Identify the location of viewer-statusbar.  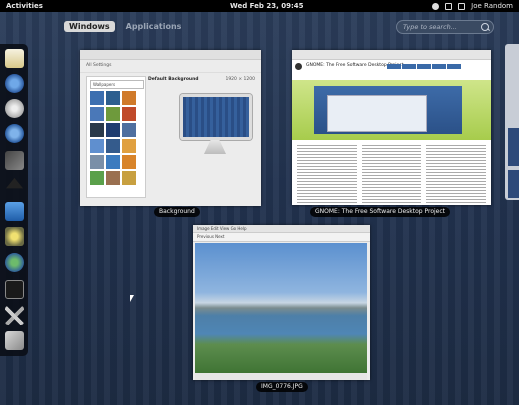
(281, 376).